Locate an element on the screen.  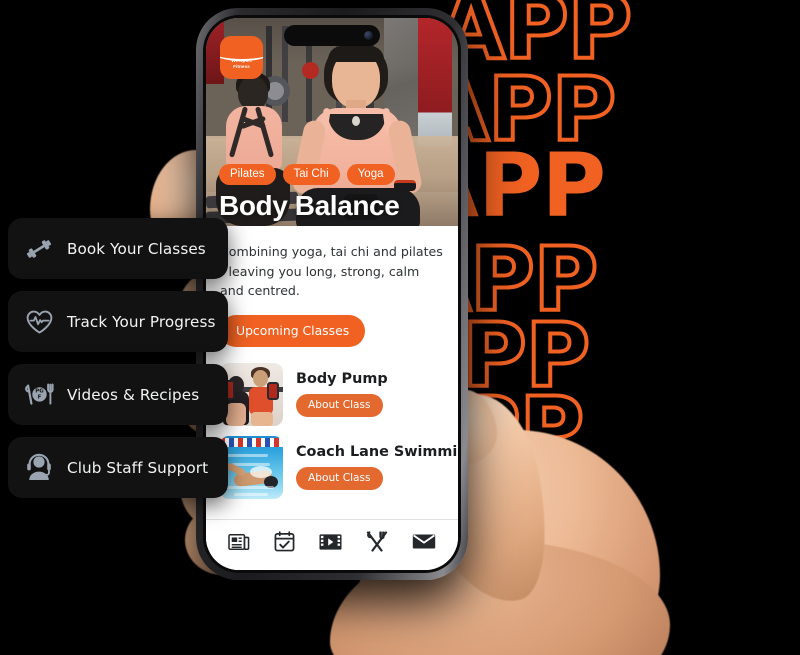
weight-plate is located at coordinates (273, 390).